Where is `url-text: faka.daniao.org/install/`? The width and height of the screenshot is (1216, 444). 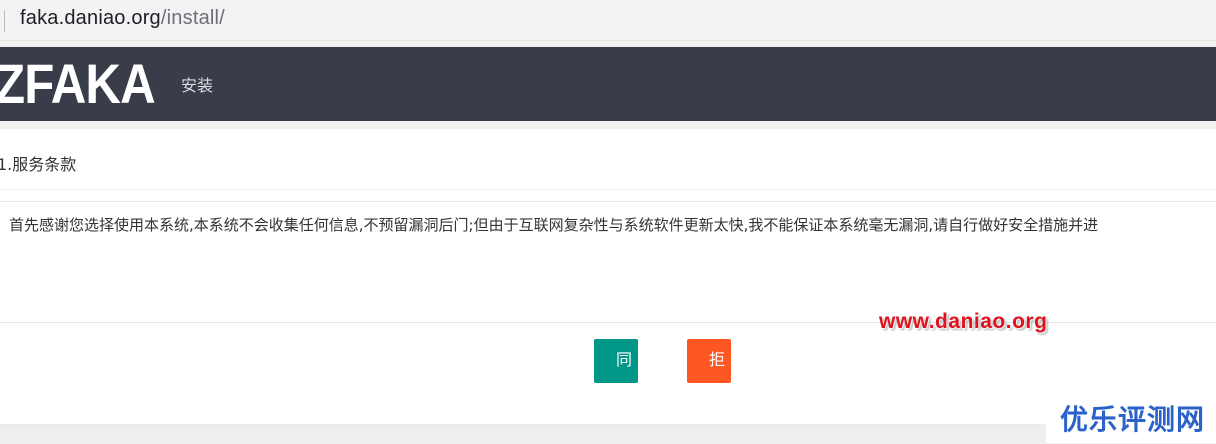 url-text: faka.daniao.org/install/ is located at coordinates (122, 18).